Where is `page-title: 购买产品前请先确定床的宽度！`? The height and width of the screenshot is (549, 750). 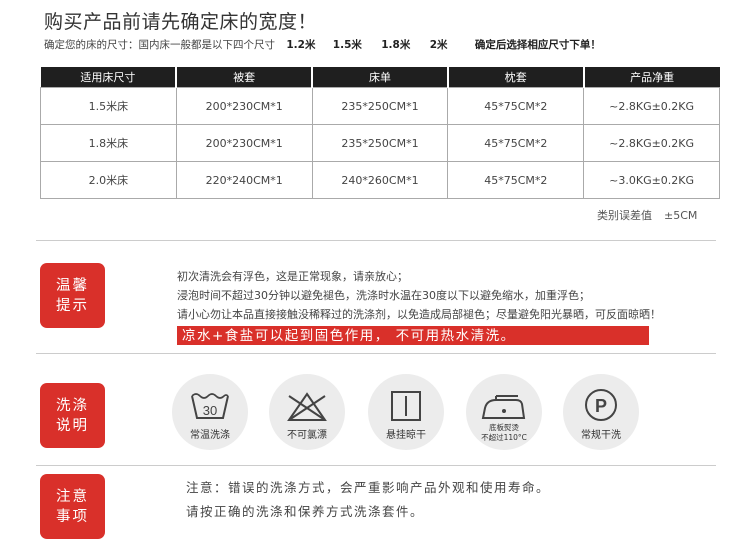 page-title: 购买产品前请先确定床的宽度！ is located at coordinates (181, 22).